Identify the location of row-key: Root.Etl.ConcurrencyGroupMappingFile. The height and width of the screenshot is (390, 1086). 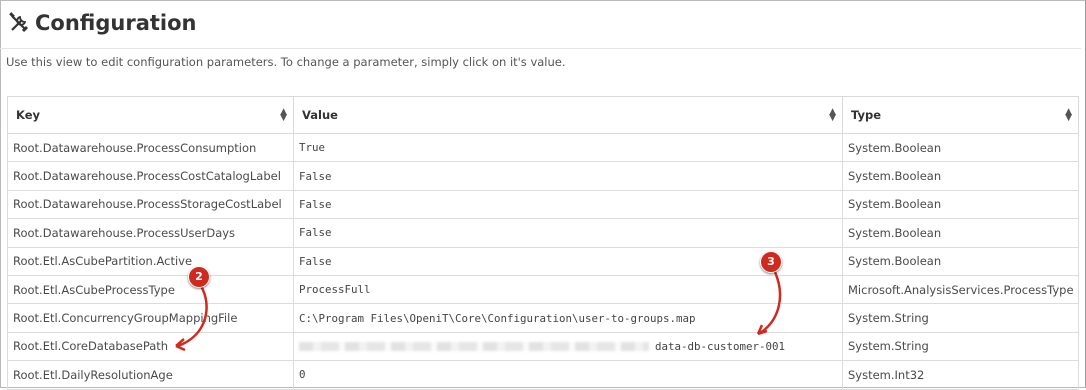
(150, 318).